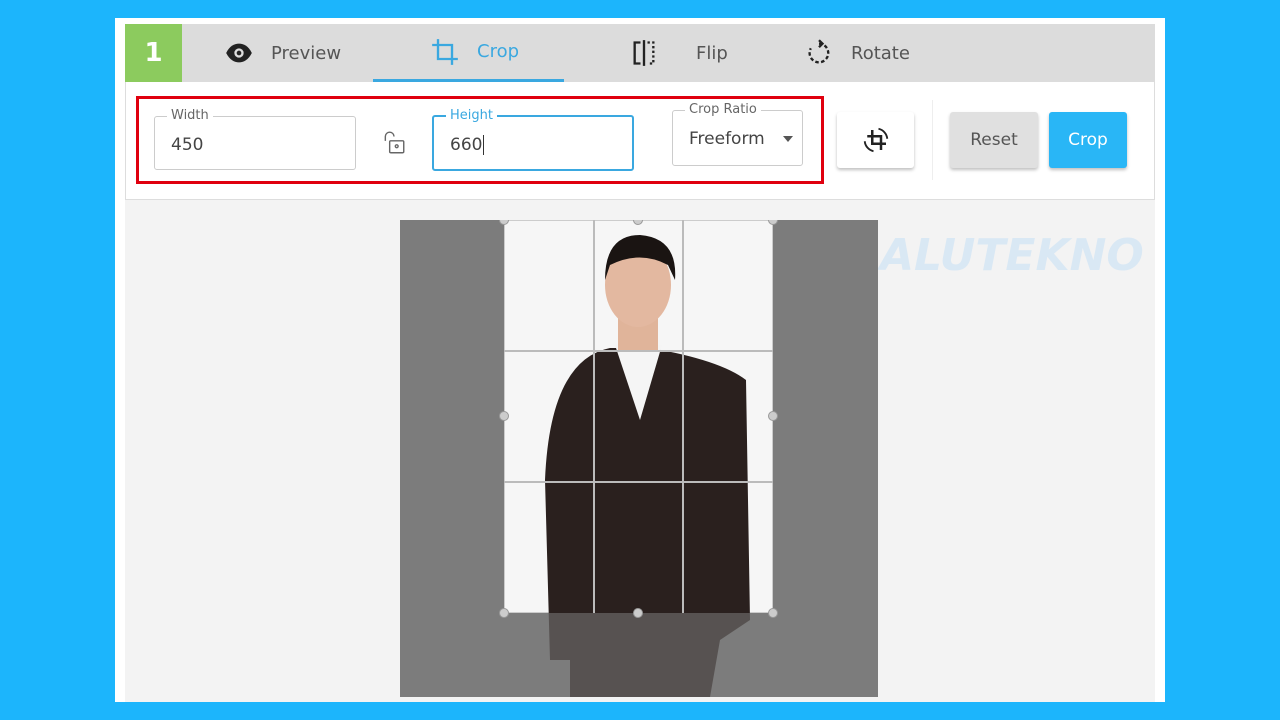  What do you see at coordinates (255, 139) in the screenshot?
I see `width-field: Width 450` at bounding box center [255, 139].